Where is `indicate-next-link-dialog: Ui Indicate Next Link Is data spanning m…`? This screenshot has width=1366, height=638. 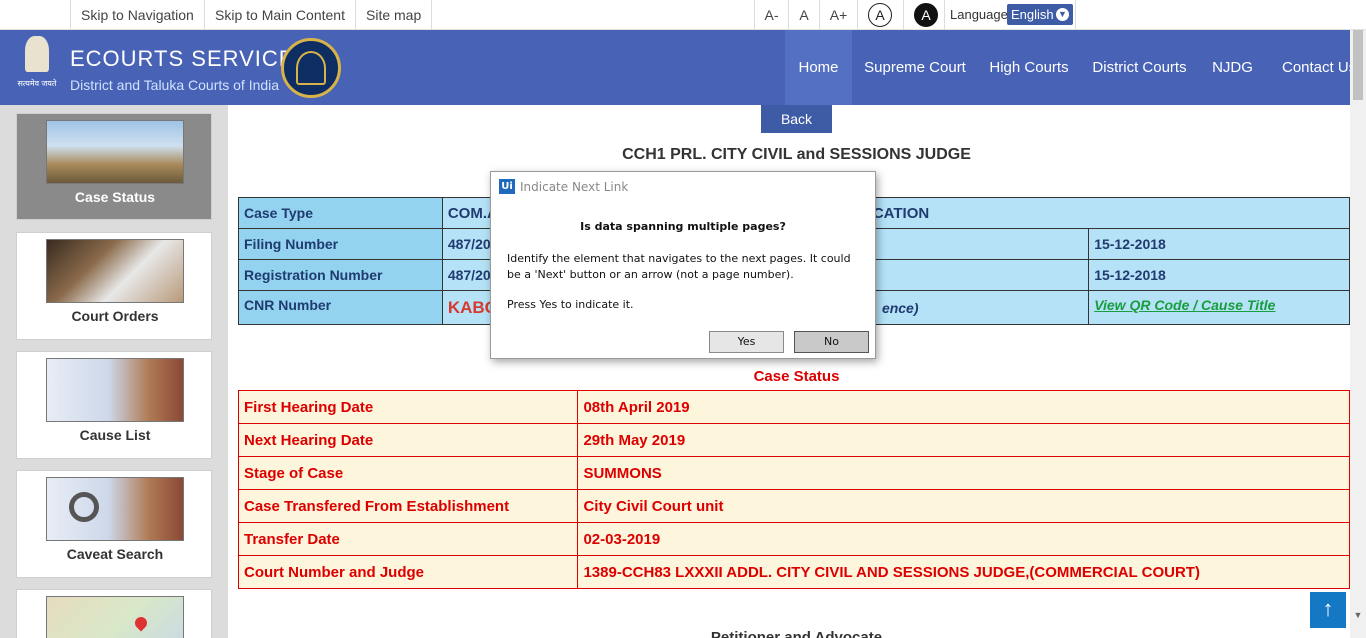
indicate-next-link-dialog: Ui Indicate Next Link Is data spanning m… is located at coordinates (683, 265).